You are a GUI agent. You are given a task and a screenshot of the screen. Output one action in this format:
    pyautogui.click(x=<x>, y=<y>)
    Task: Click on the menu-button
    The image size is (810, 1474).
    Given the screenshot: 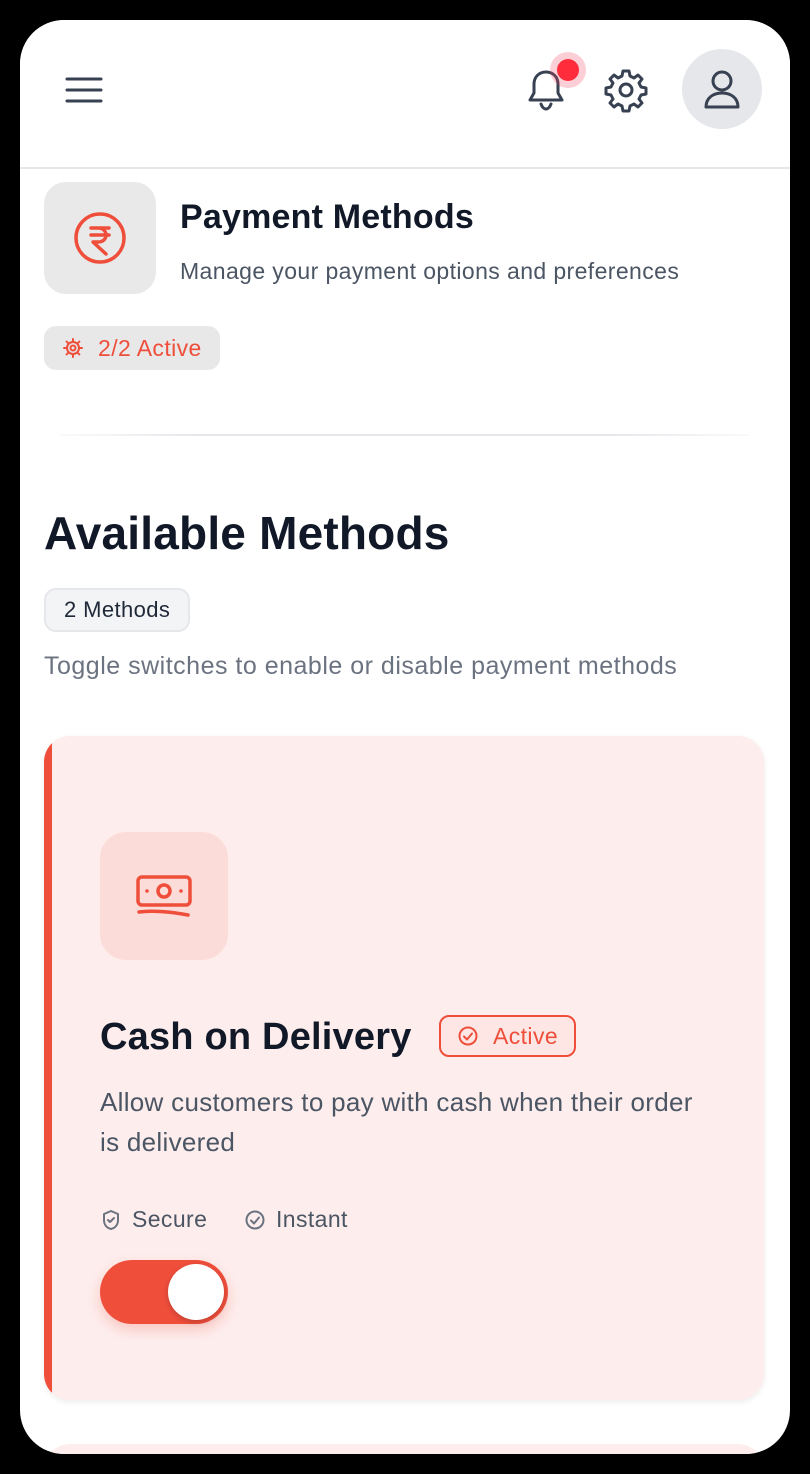 What is the action you would take?
    pyautogui.click(x=84, y=90)
    